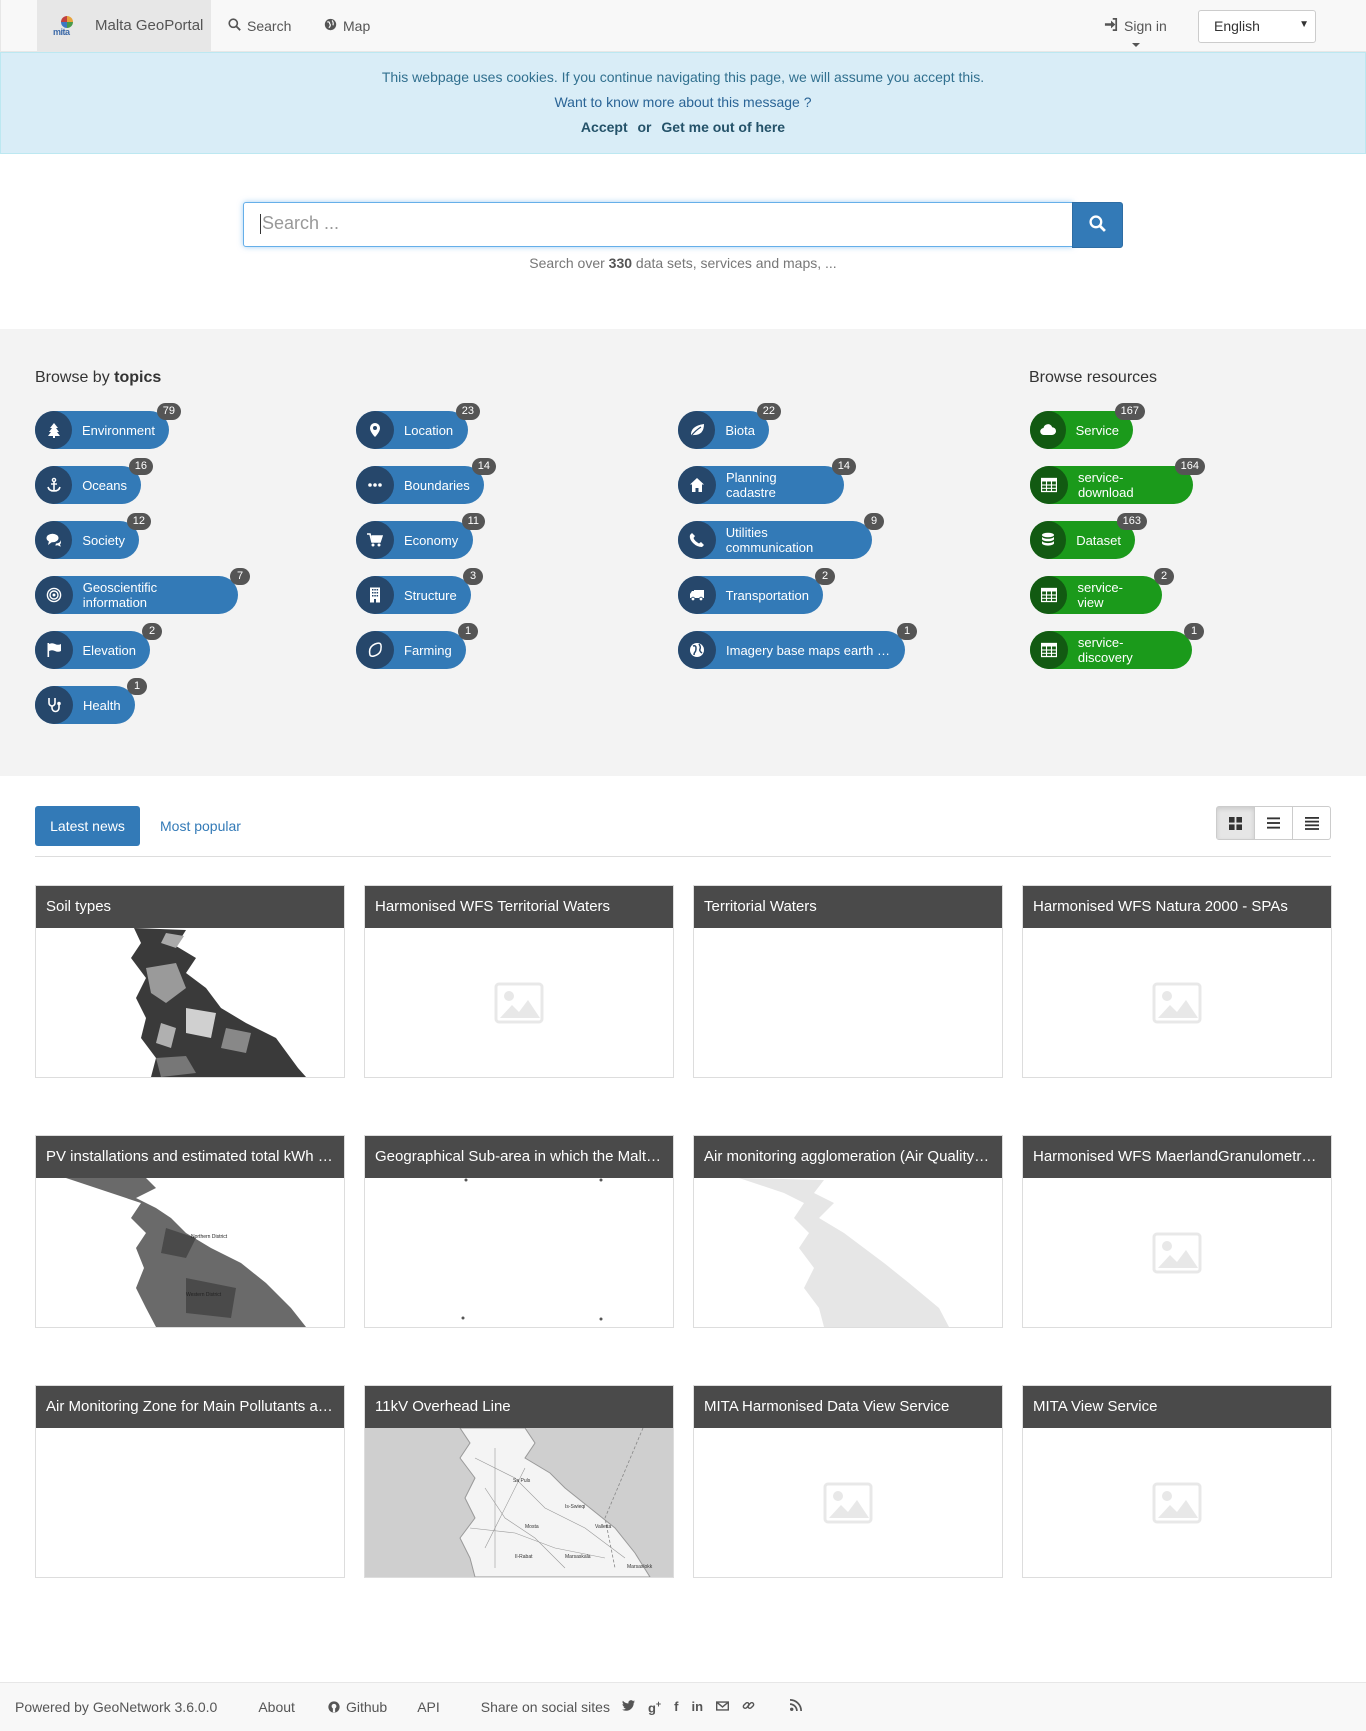  What do you see at coordinates (756, 591) in the screenshot?
I see `topic-transportation: Transportation 2` at bounding box center [756, 591].